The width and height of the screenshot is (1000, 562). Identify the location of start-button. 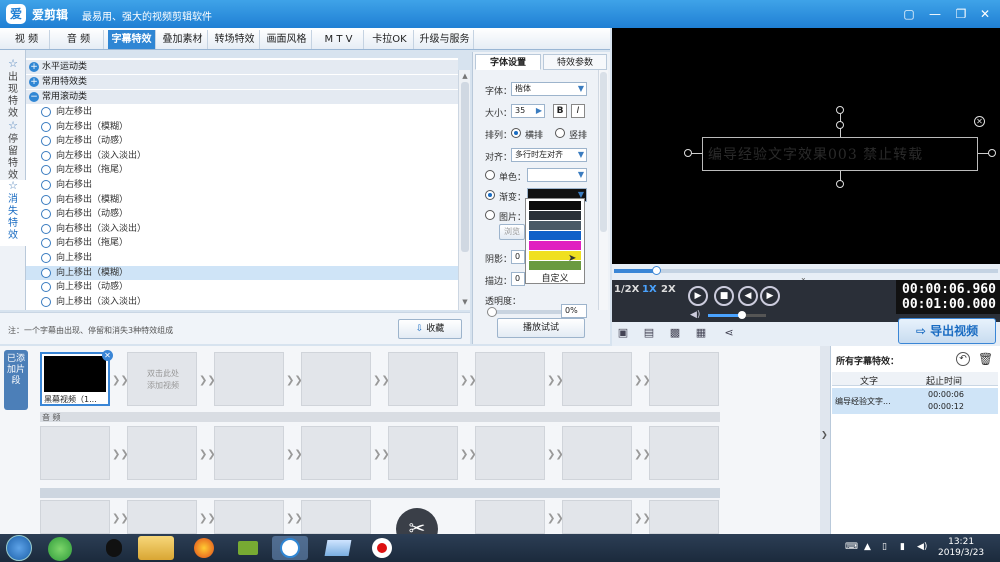
(19, 548).